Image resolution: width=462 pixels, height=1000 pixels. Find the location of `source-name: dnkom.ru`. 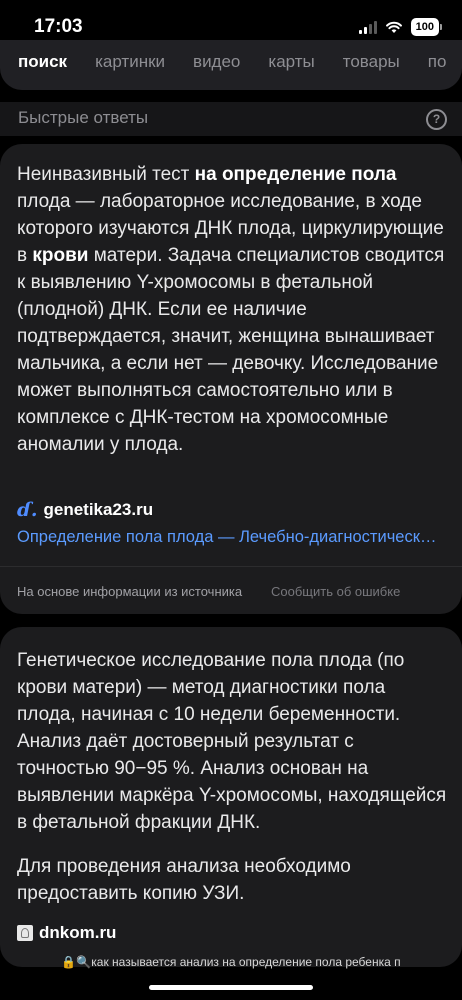

source-name: dnkom.ru is located at coordinates (77, 933).